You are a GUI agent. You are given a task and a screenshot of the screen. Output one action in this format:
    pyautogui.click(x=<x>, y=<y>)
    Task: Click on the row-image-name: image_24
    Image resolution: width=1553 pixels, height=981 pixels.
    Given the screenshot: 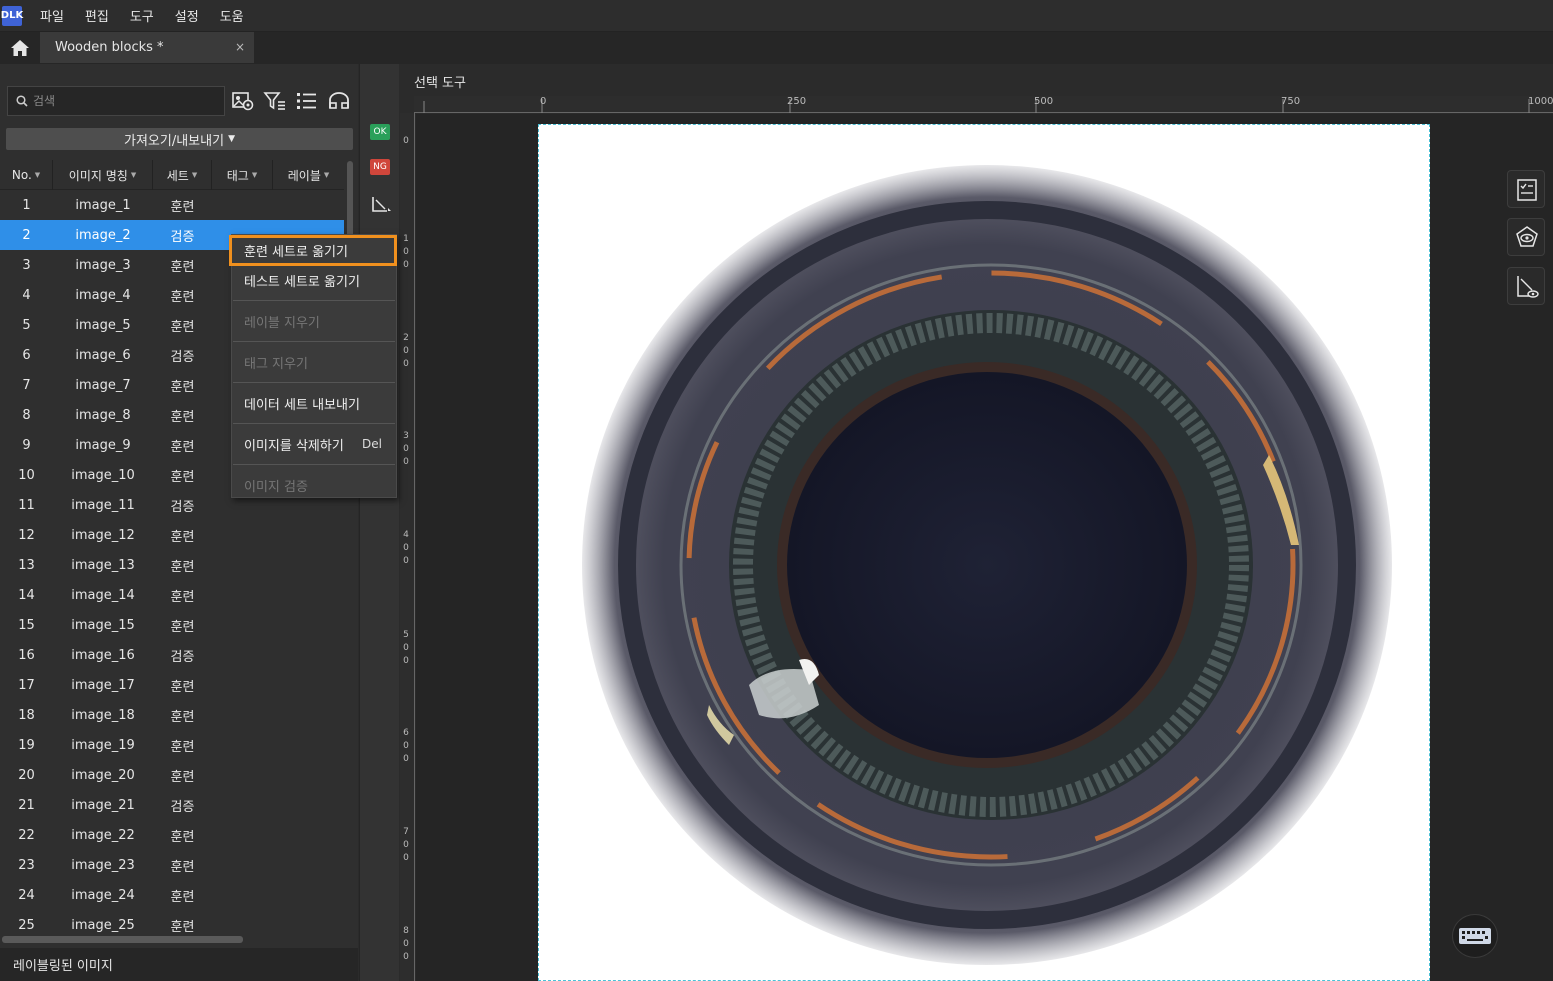 What is the action you would take?
    pyautogui.click(x=103, y=895)
    